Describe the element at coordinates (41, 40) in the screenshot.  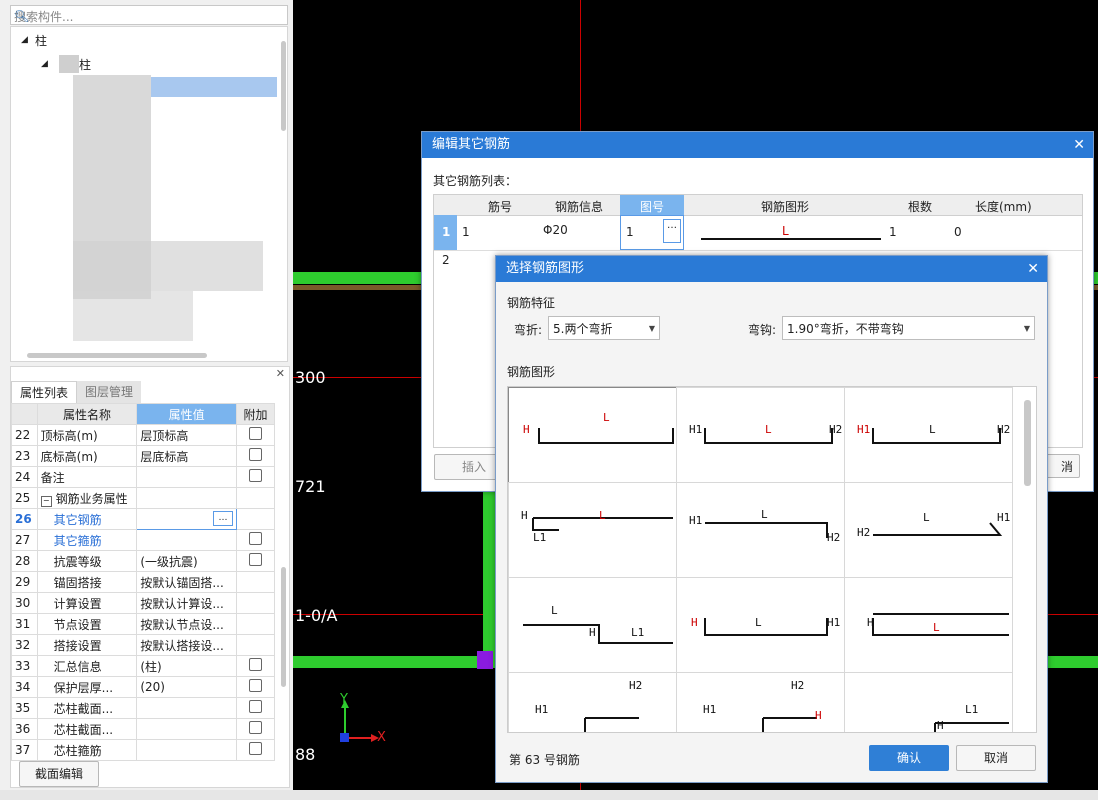
I see `tree-root: 柱` at that location.